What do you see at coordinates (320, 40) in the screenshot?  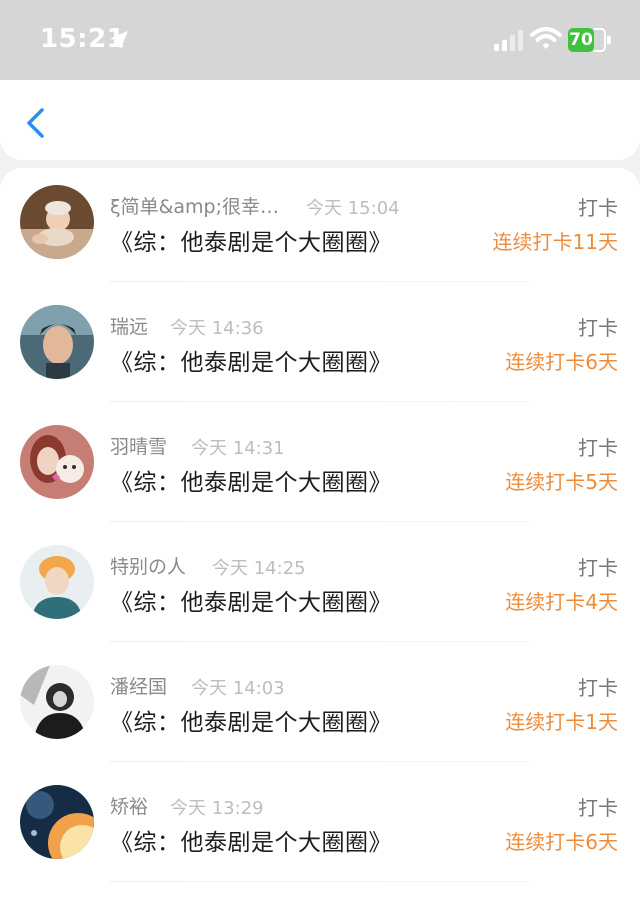 I see `status-bar: 15:21 70` at bounding box center [320, 40].